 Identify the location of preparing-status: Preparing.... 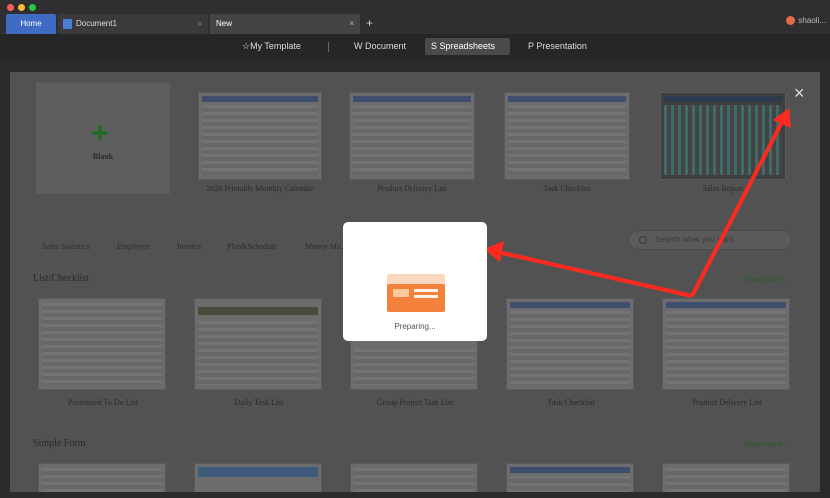
(415, 326).